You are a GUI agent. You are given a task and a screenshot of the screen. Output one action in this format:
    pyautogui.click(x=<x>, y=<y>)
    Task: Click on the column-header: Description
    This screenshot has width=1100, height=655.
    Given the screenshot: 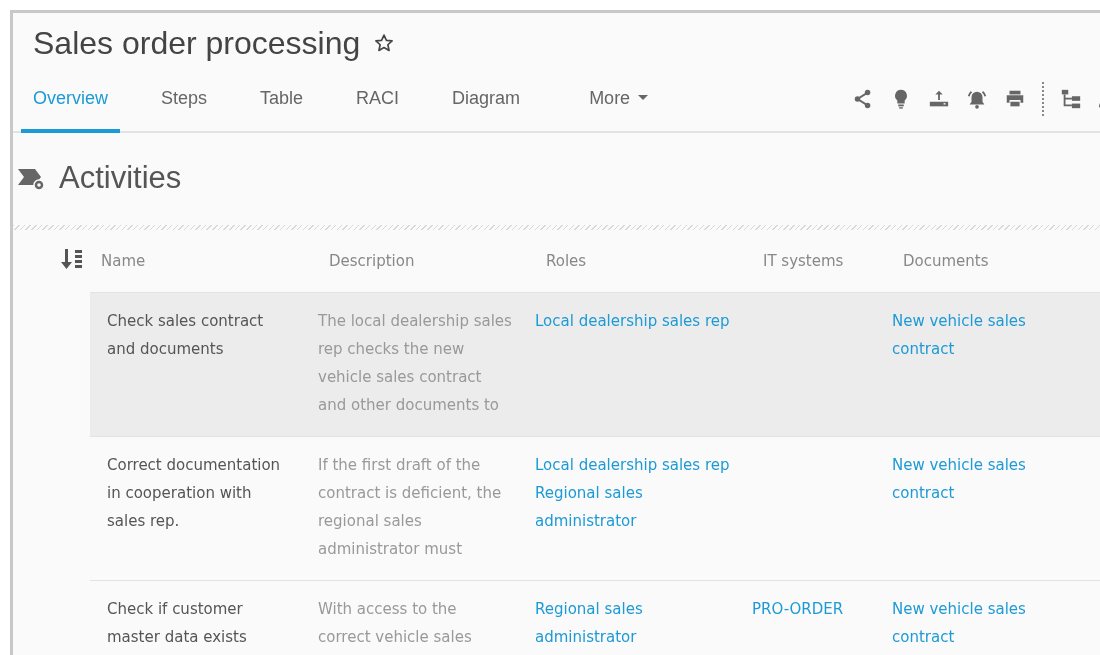 What is the action you would take?
    pyautogui.click(x=423, y=261)
    